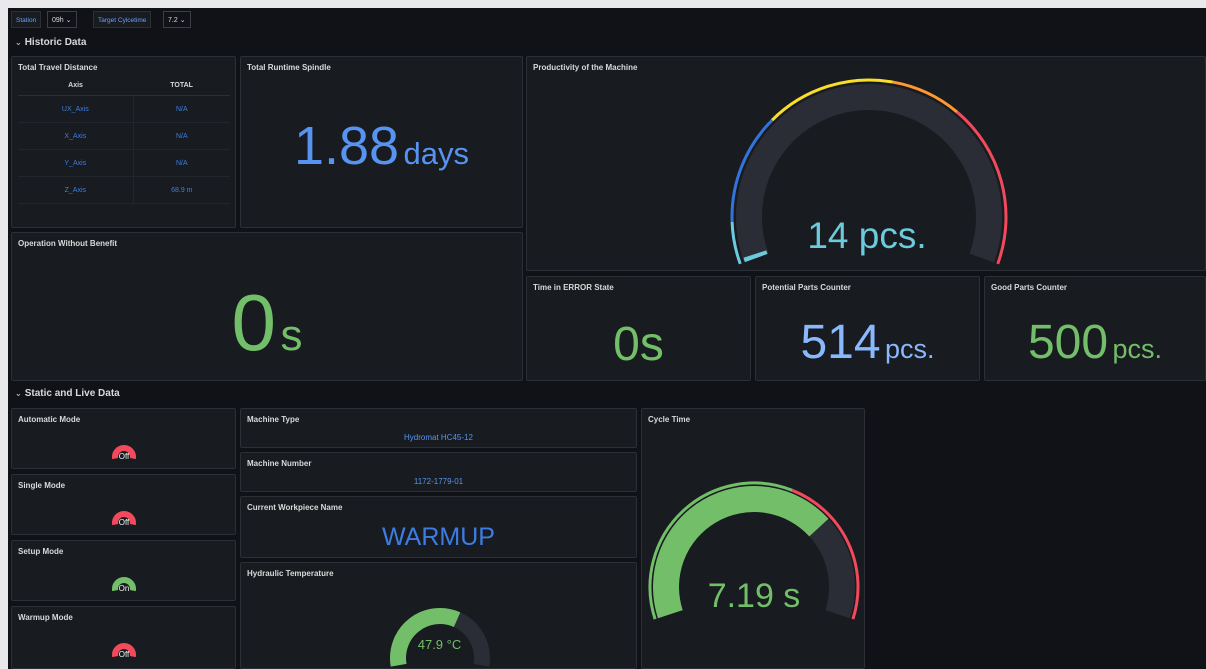 The width and height of the screenshot is (1206, 669). What do you see at coordinates (279, 463) in the screenshot?
I see `panel-title: Machine Number` at bounding box center [279, 463].